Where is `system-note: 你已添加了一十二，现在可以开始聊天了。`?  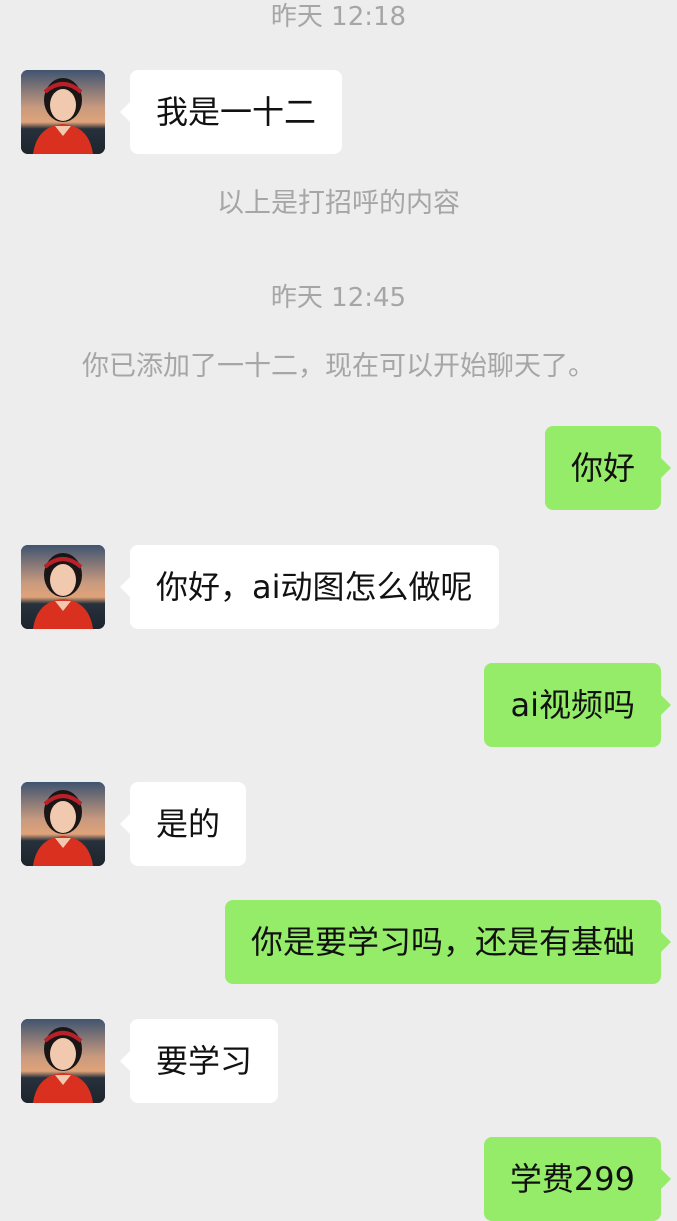 system-note: 你已添加了一十二，现在可以开始聊天了。 is located at coordinates (338, 366).